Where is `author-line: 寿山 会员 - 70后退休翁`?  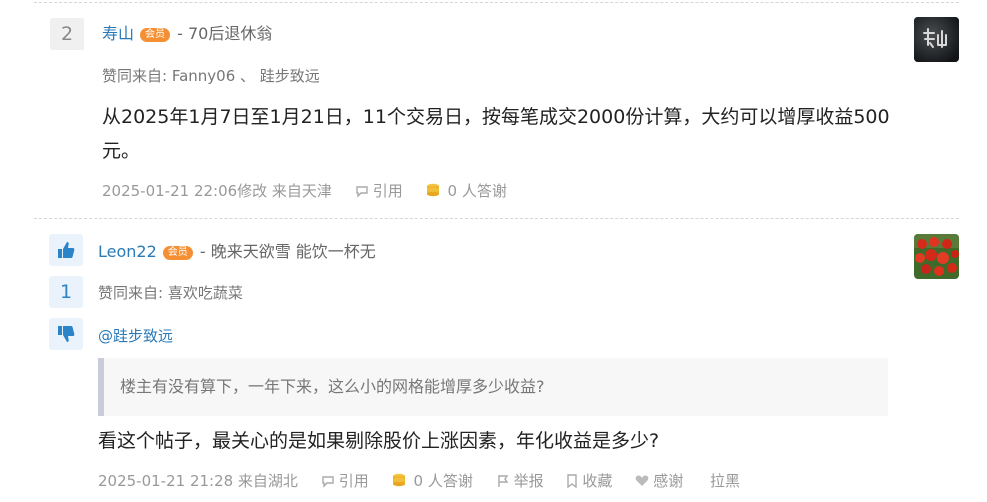 author-line: 寿山 会员 - 70后退休翁 is located at coordinates (187, 32).